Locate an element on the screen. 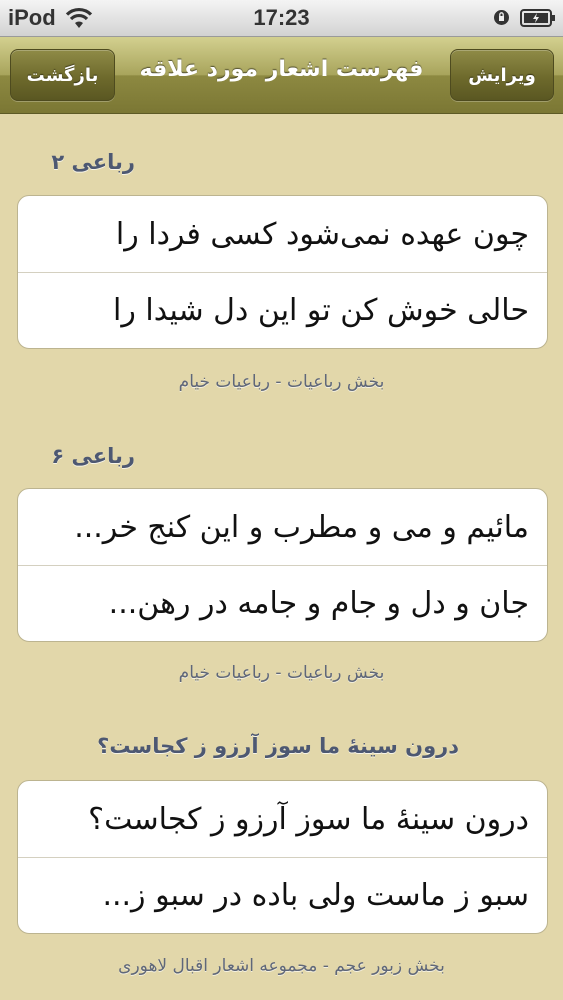  orientation-lock-icon is located at coordinates (501, 17).